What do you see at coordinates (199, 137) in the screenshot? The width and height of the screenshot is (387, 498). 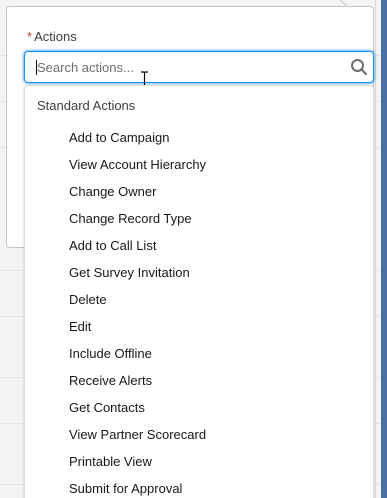 I see `option-add-to-campaign: Add to Campaign` at bounding box center [199, 137].